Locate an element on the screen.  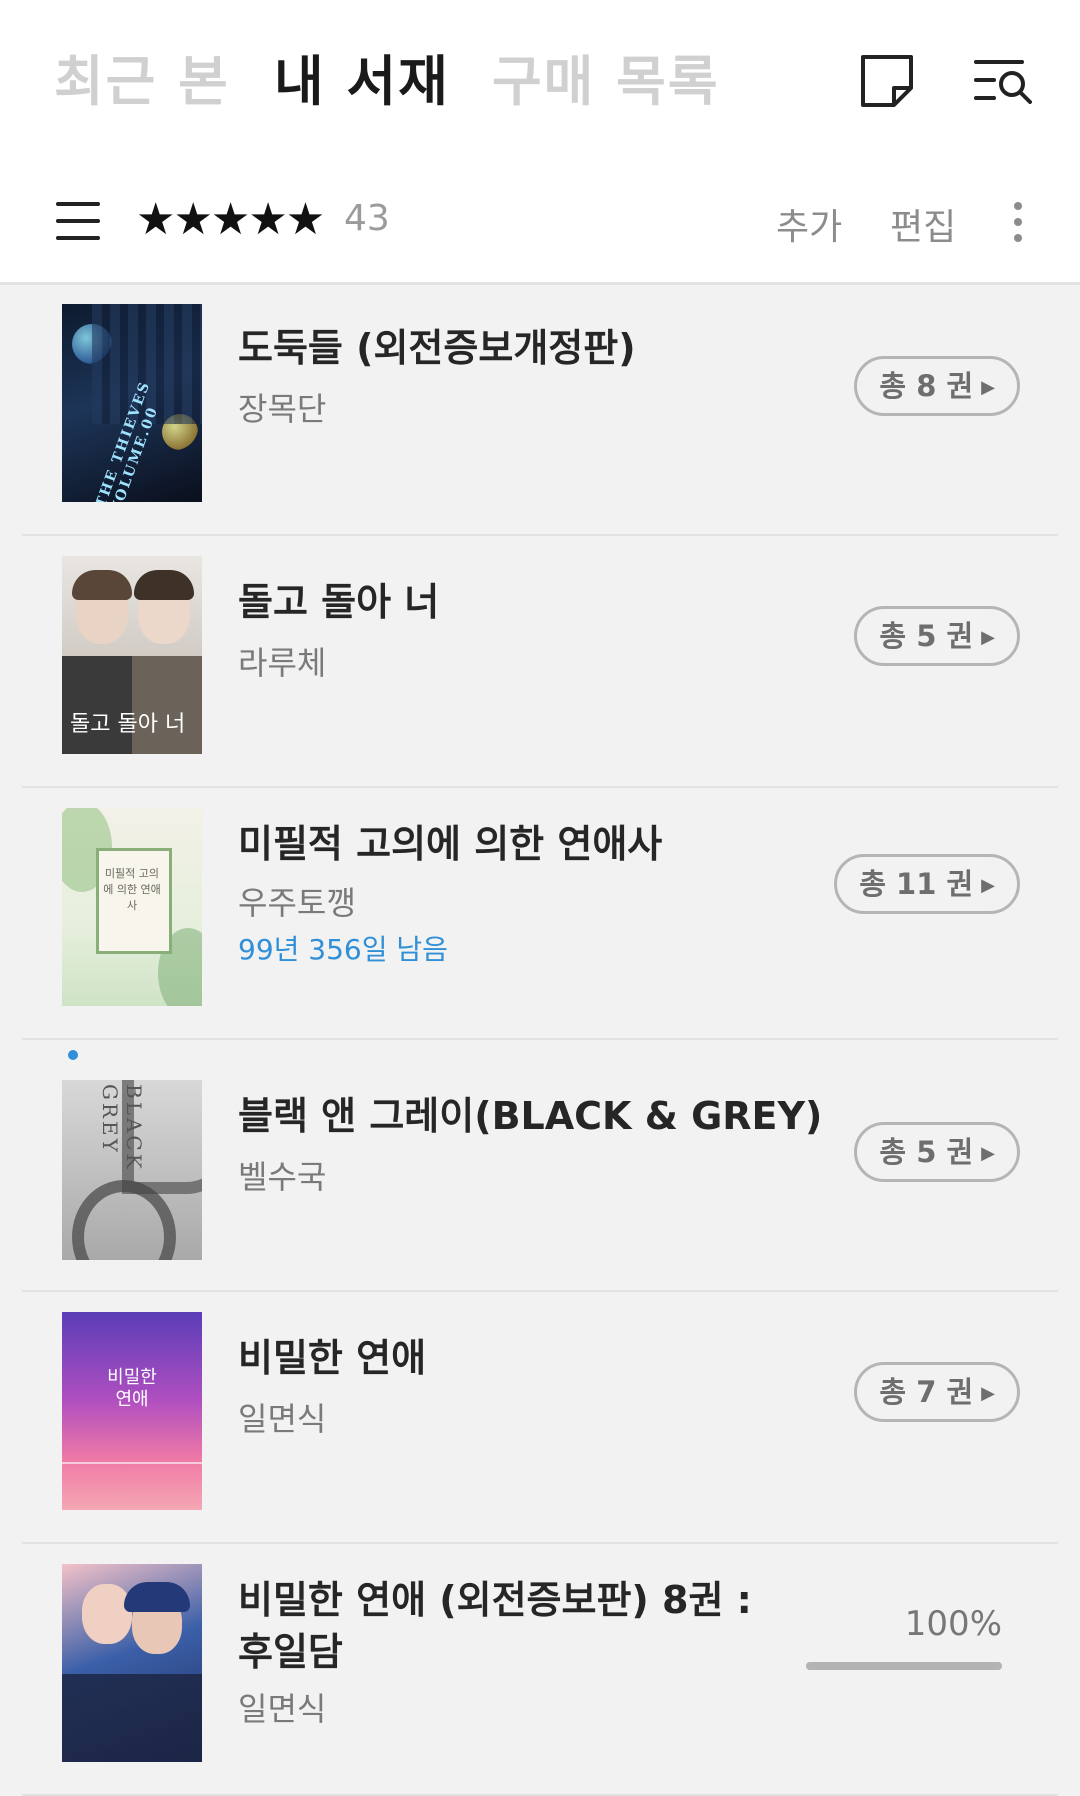
book-item: 비밀한 연애 (외전증보판) 8권 : 후일담 일면식 100% is located at coordinates (540, 1670).